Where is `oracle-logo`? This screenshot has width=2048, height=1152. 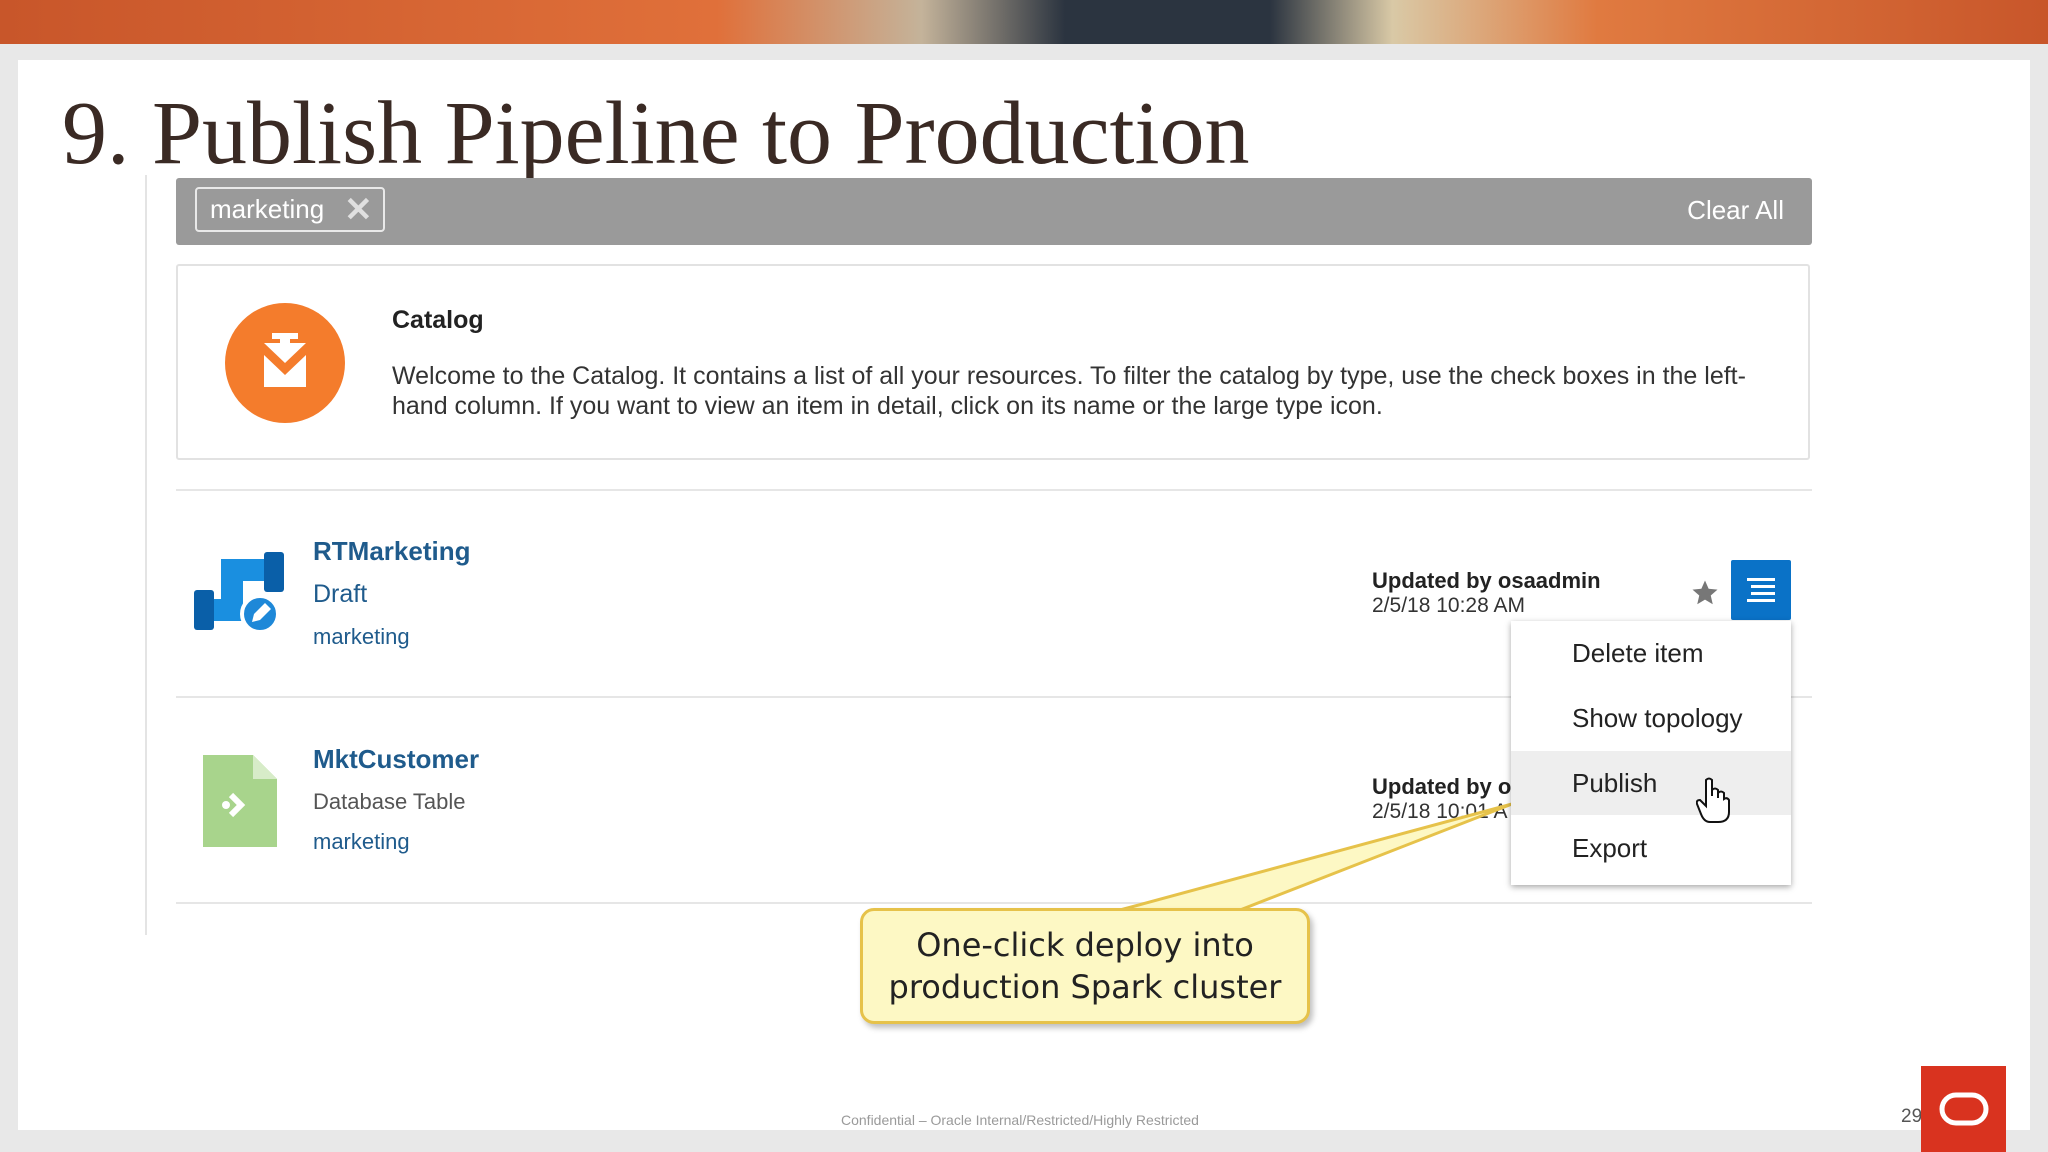
oracle-logo is located at coordinates (1963, 1109).